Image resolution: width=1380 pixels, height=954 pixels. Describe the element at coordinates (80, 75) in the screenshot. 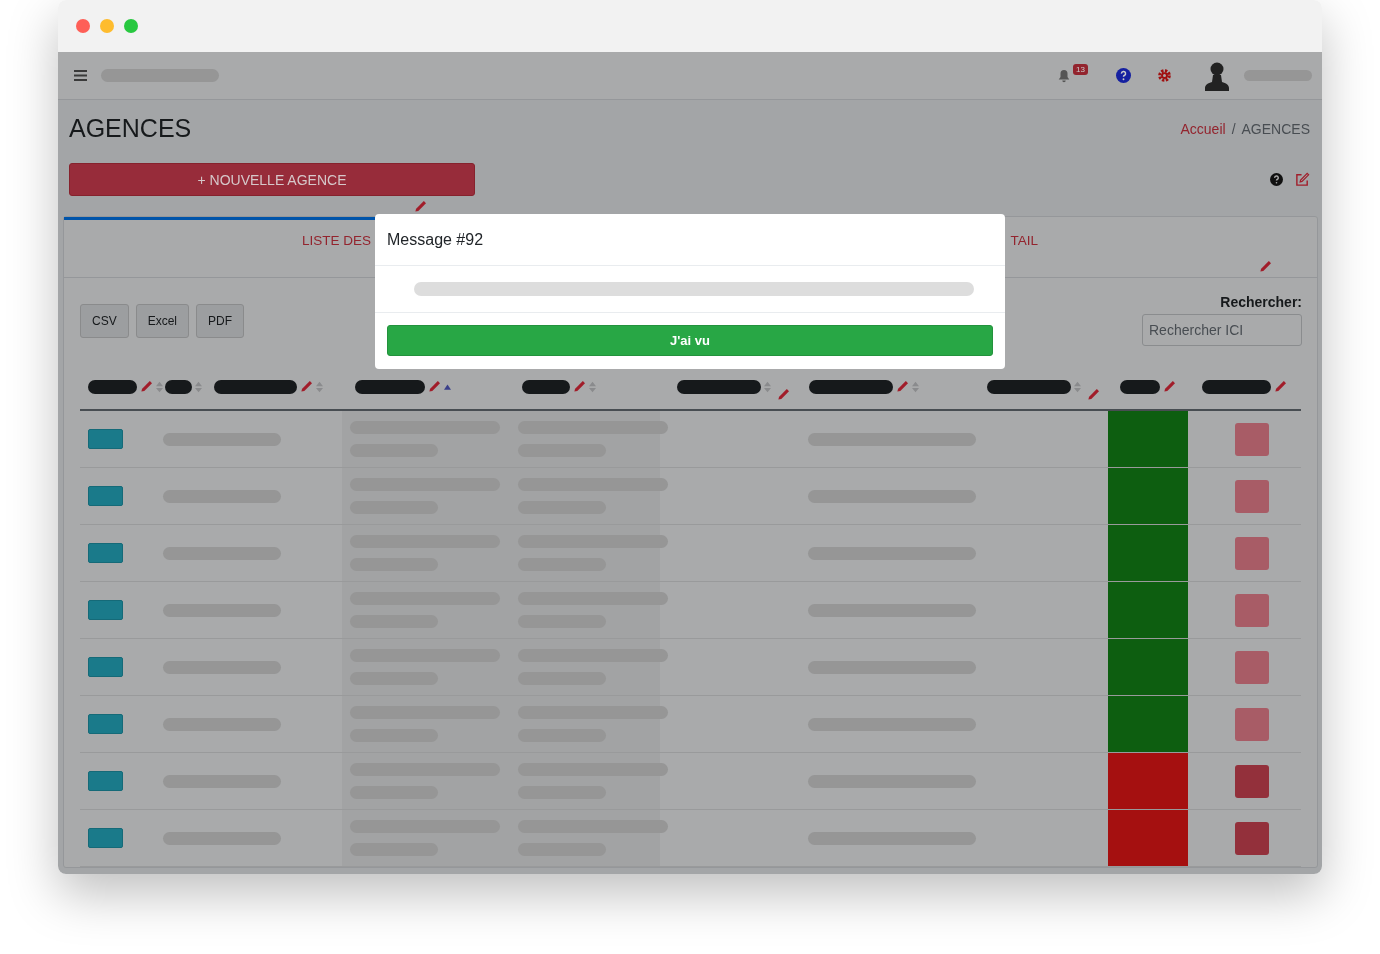

I see `menu-icon` at that location.